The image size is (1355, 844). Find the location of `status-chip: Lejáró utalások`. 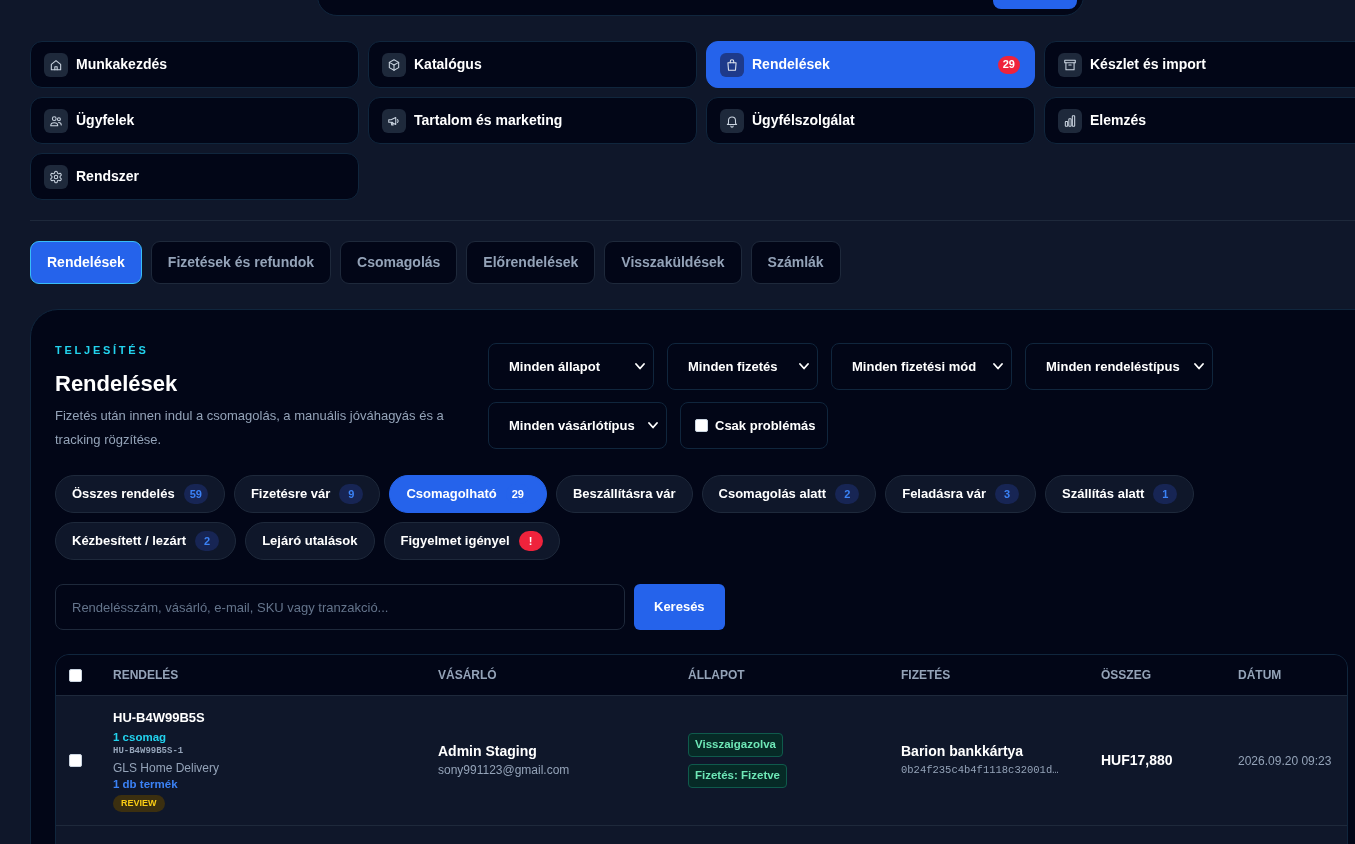

status-chip: Lejáró utalások is located at coordinates (310, 541).